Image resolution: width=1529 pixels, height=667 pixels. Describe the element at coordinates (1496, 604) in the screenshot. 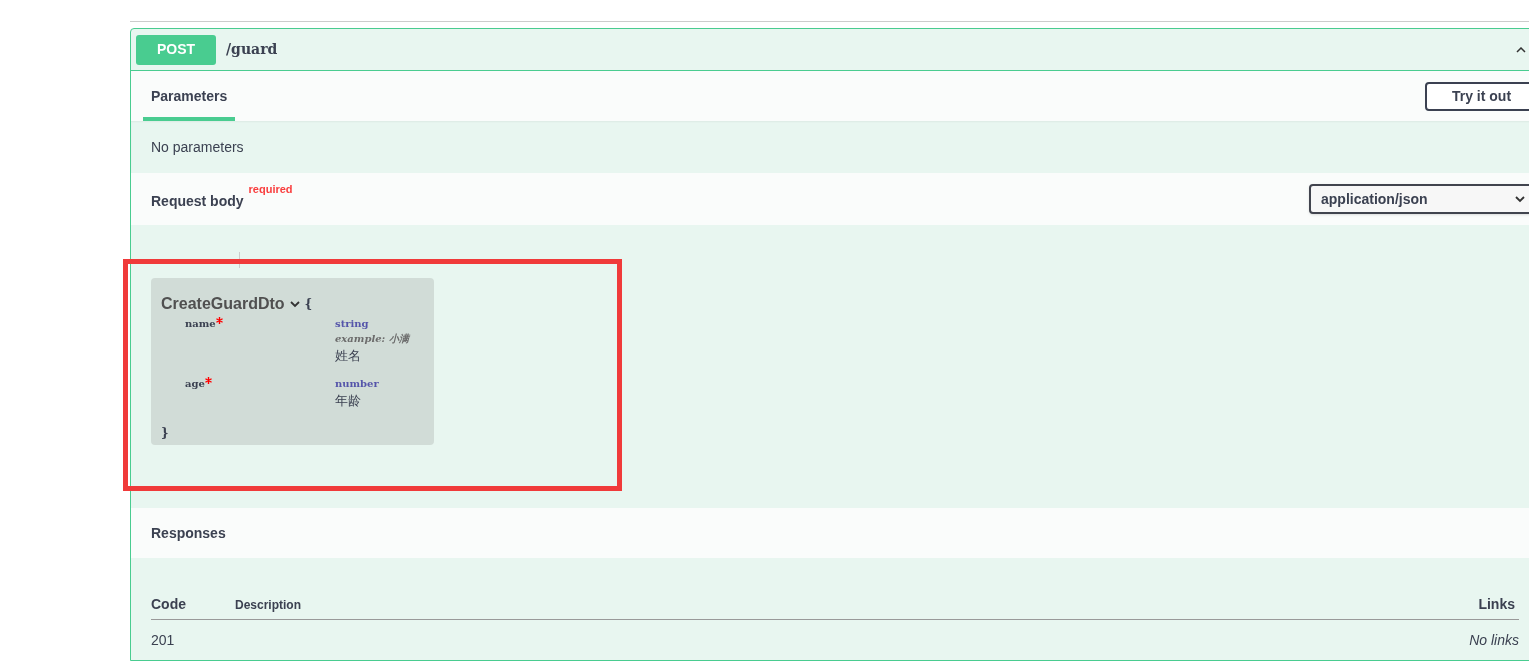

I see `column-header: Links` at that location.